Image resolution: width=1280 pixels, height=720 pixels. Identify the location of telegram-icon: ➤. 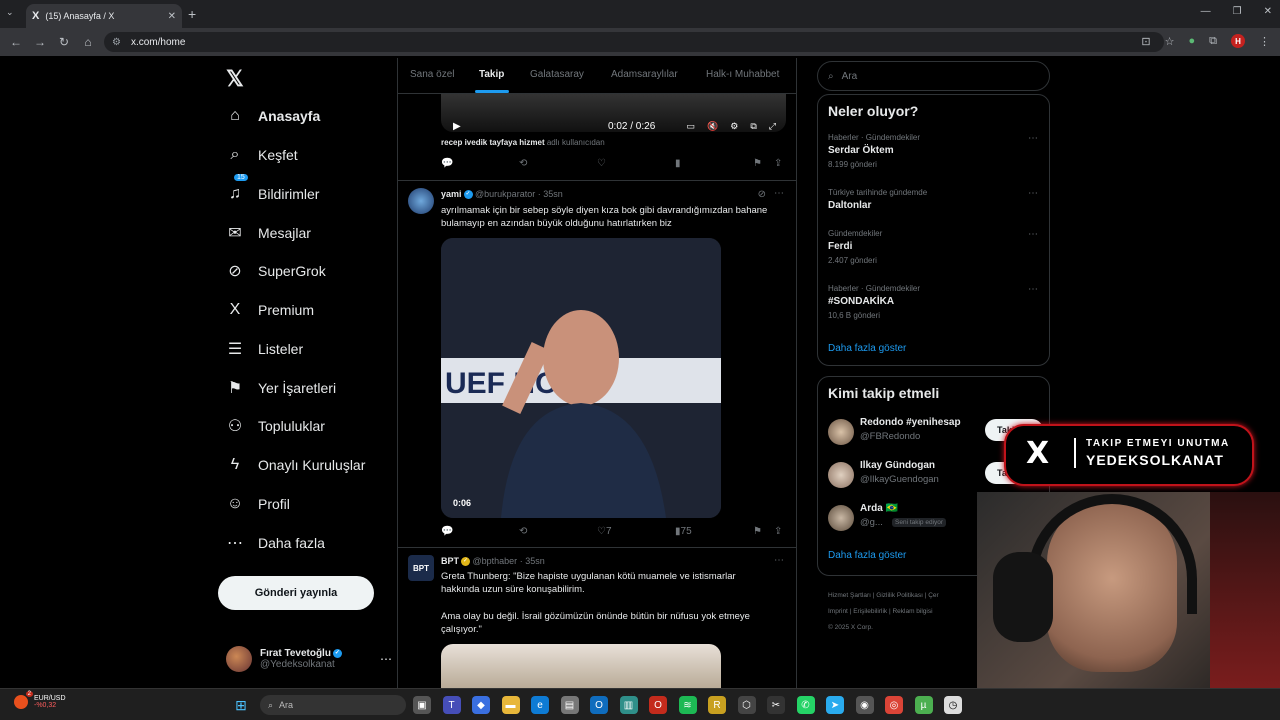
(835, 705).